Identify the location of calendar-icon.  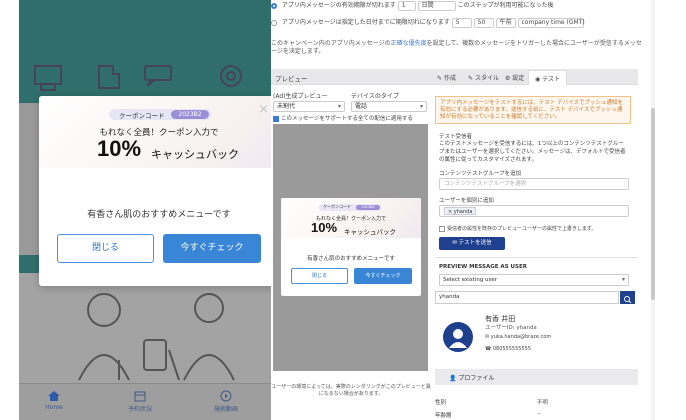
(140, 396).